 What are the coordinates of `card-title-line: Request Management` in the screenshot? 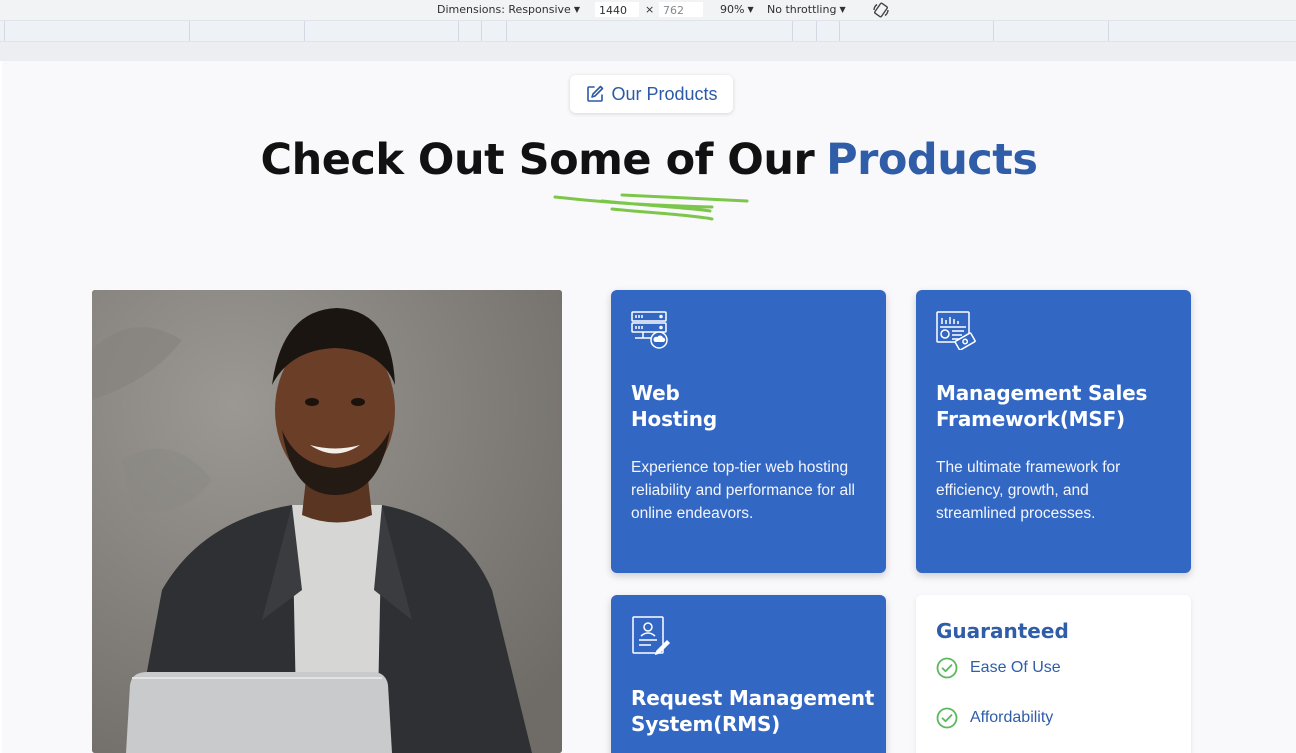 It's located at (753, 698).